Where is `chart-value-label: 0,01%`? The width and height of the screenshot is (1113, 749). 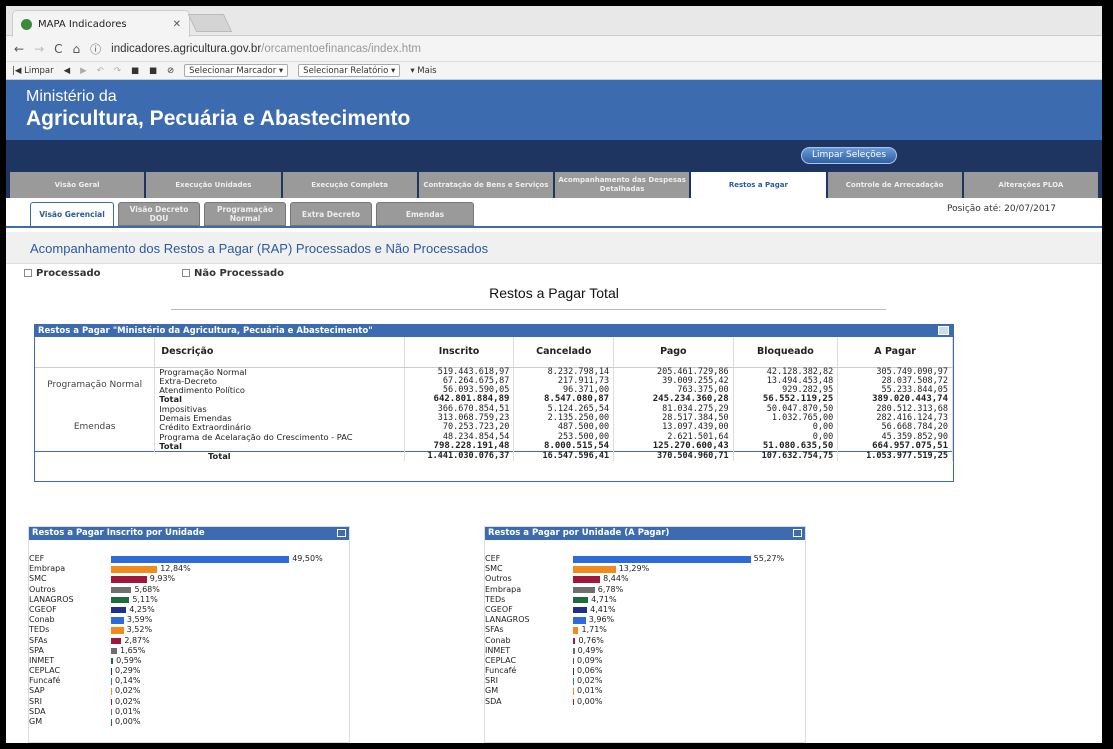 chart-value-label: 0,01% is located at coordinates (128, 711).